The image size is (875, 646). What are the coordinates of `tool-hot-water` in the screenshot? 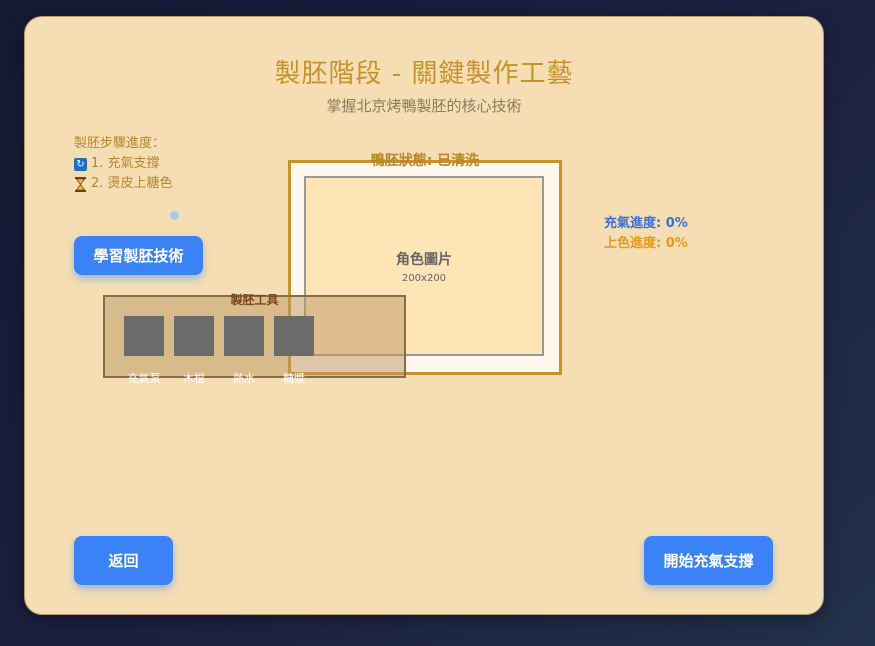 It's located at (244, 336).